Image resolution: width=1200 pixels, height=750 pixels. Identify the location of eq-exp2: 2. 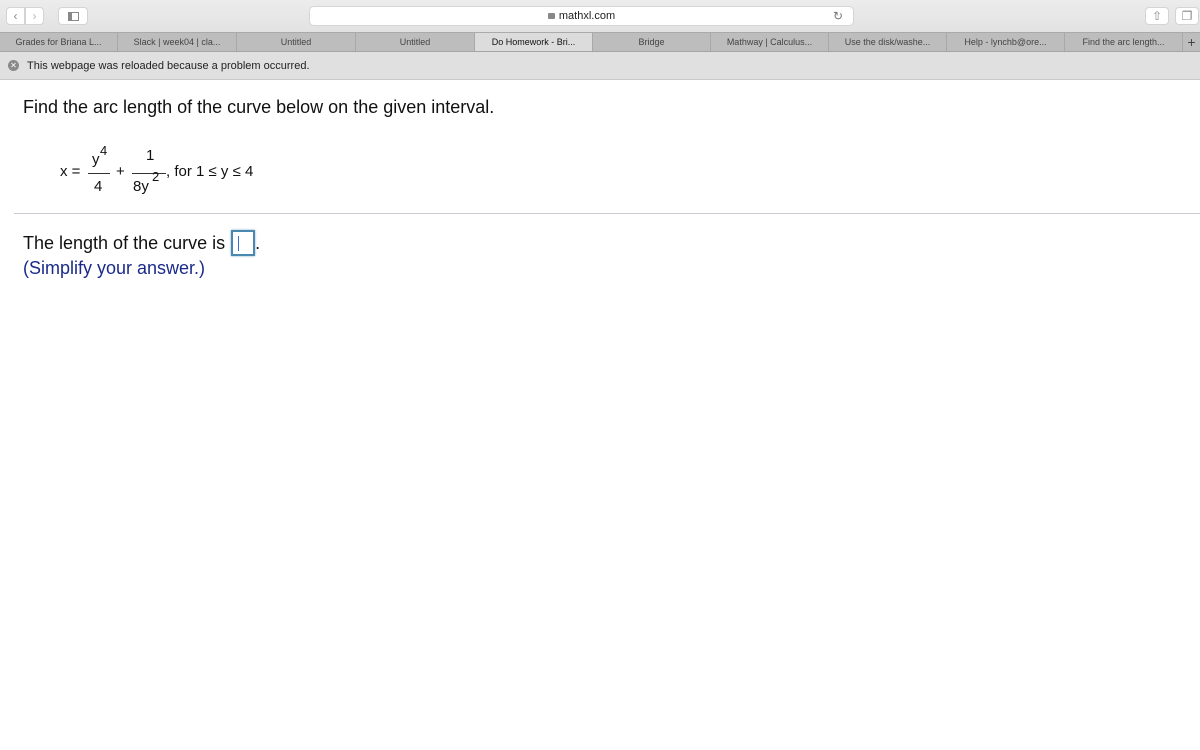
(156, 176).